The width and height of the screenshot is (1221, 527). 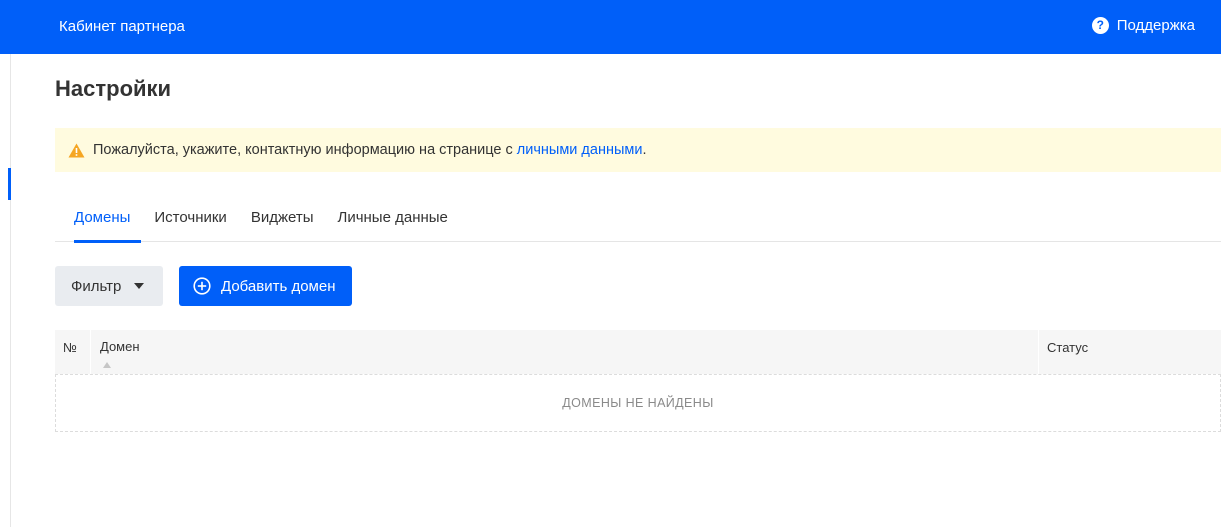 I want to click on column-domain-label: Домен, so click(x=120, y=346).